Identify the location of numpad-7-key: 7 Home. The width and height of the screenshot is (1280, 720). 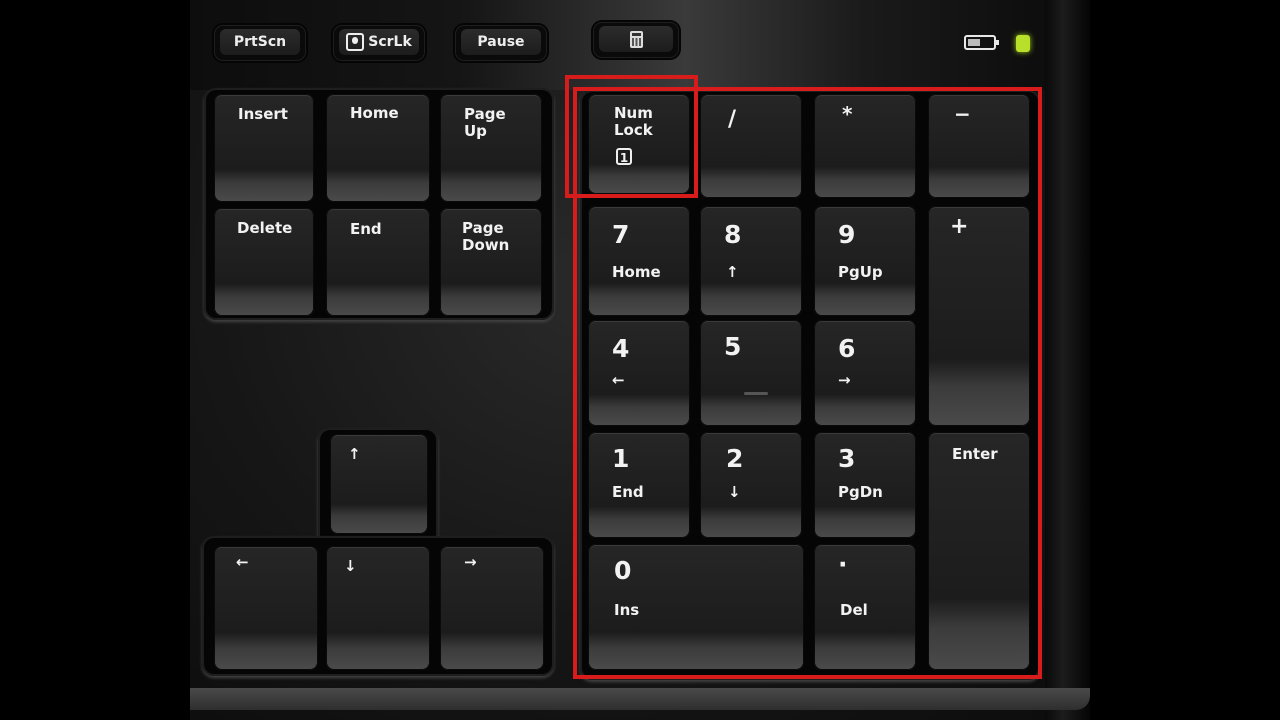
(639, 261).